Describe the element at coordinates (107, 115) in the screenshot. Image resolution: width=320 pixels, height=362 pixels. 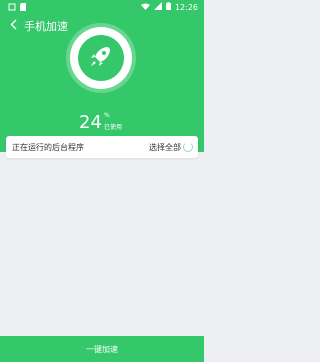
I see `percent-symbol: %` at that location.